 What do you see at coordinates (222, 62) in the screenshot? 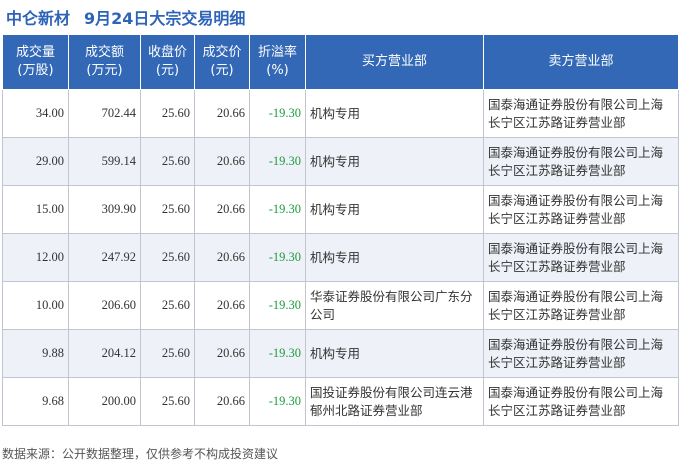
I see `header-trade-price: 成交价 (元)` at bounding box center [222, 62].